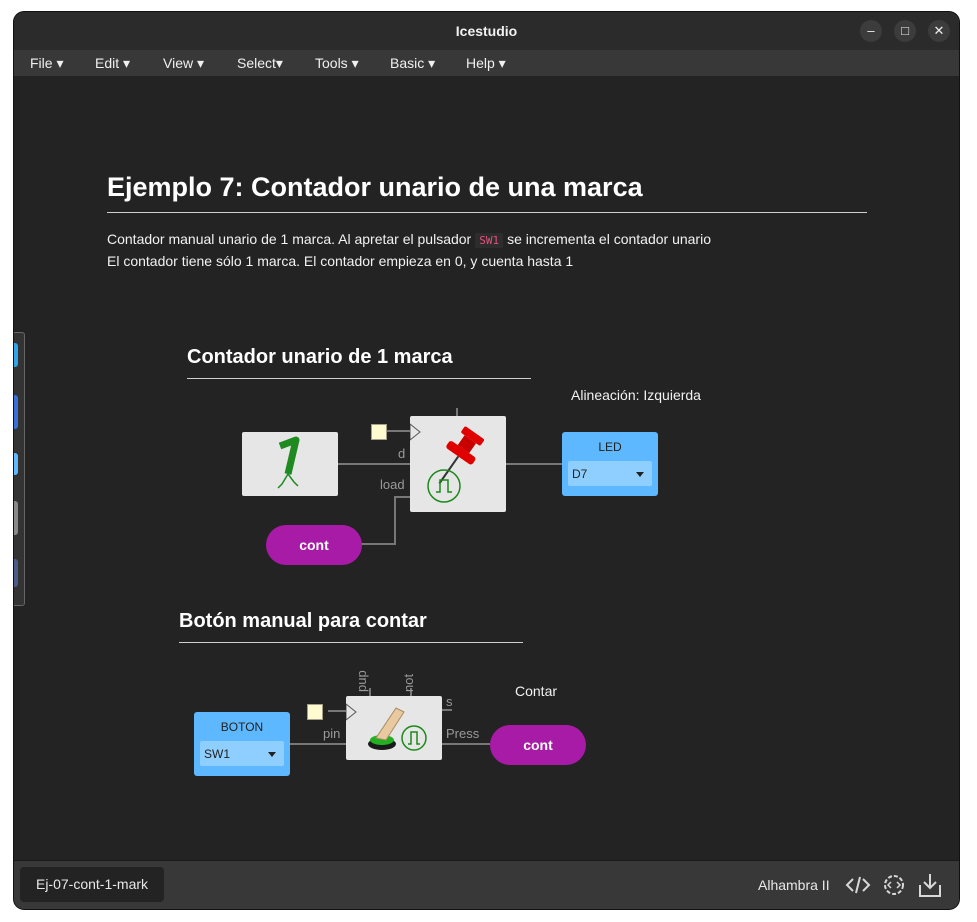 The width and height of the screenshot is (977, 922). What do you see at coordinates (610, 473) in the screenshot?
I see `led-pin-select: D7` at bounding box center [610, 473].